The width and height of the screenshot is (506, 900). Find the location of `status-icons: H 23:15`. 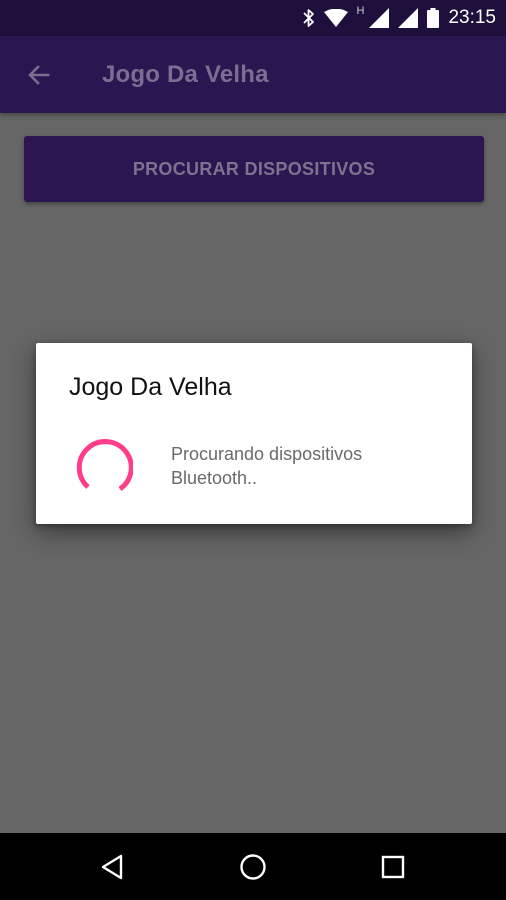

status-icons: H 23:15 is located at coordinates (399, 18).